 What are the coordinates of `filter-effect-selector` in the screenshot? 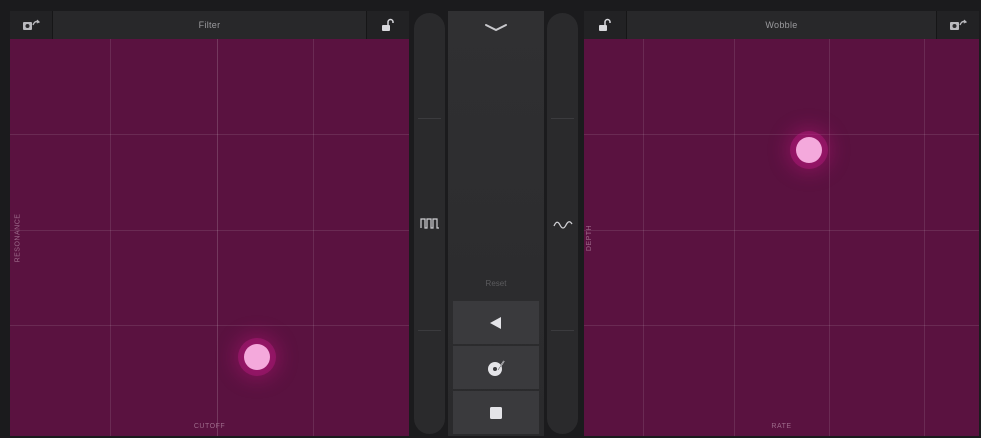 It's located at (429, 225).